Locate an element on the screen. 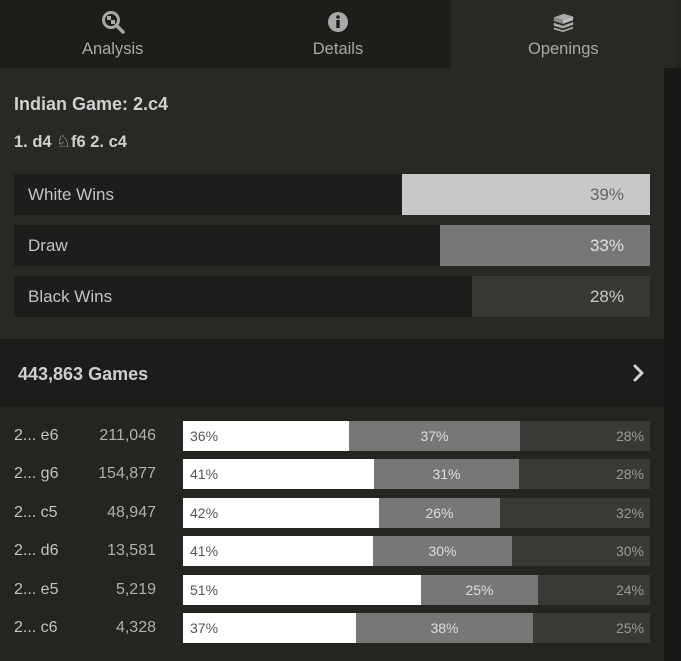  white-segment: 42% is located at coordinates (281, 513).